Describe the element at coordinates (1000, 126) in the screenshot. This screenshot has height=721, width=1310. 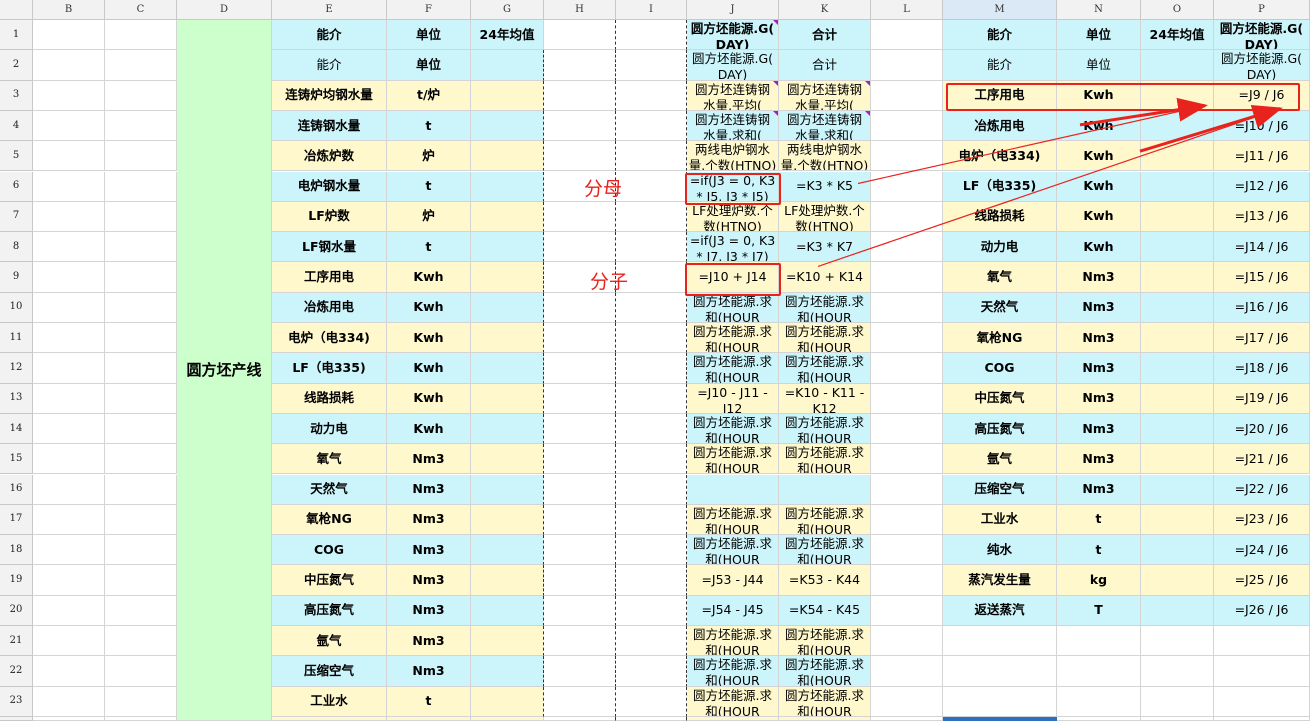
I see `right-row-name: 冶炼用电` at that location.